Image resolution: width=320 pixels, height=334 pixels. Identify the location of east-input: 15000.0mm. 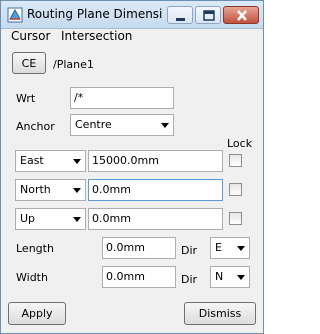
(155, 161).